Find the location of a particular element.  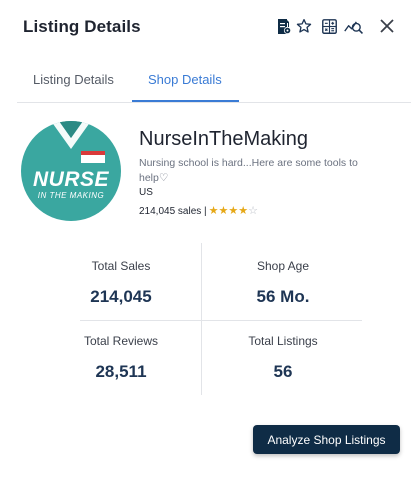

total-listings-label: Total Listings is located at coordinates (283, 341).